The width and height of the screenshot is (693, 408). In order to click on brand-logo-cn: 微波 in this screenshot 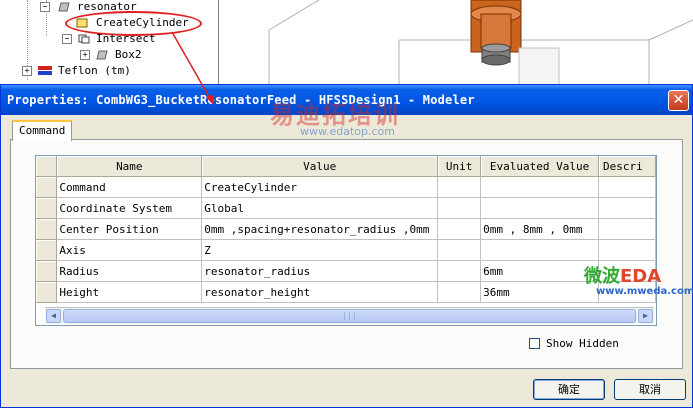, I will do `click(602, 276)`.